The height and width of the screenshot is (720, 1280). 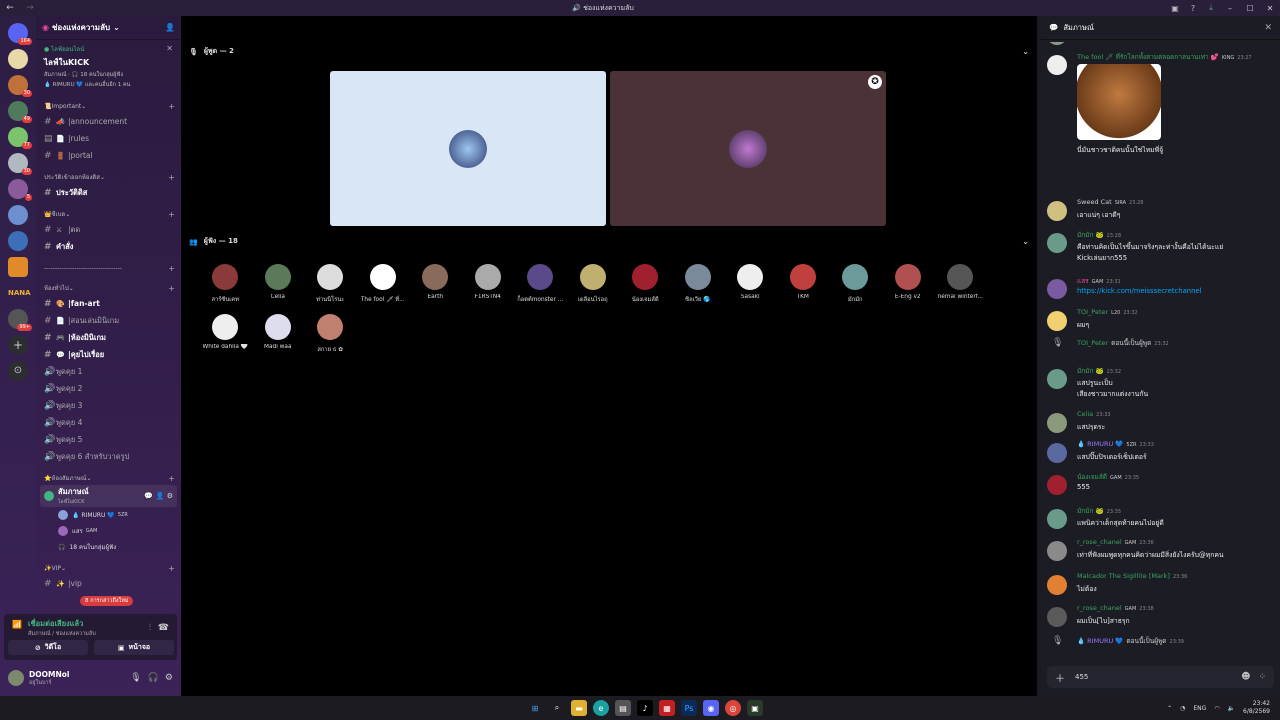 What do you see at coordinates (108, 439) in the screenshot?
I see `voice-channel-5: 🔊 พูดคุย 5` at bounding box center [108, 439].